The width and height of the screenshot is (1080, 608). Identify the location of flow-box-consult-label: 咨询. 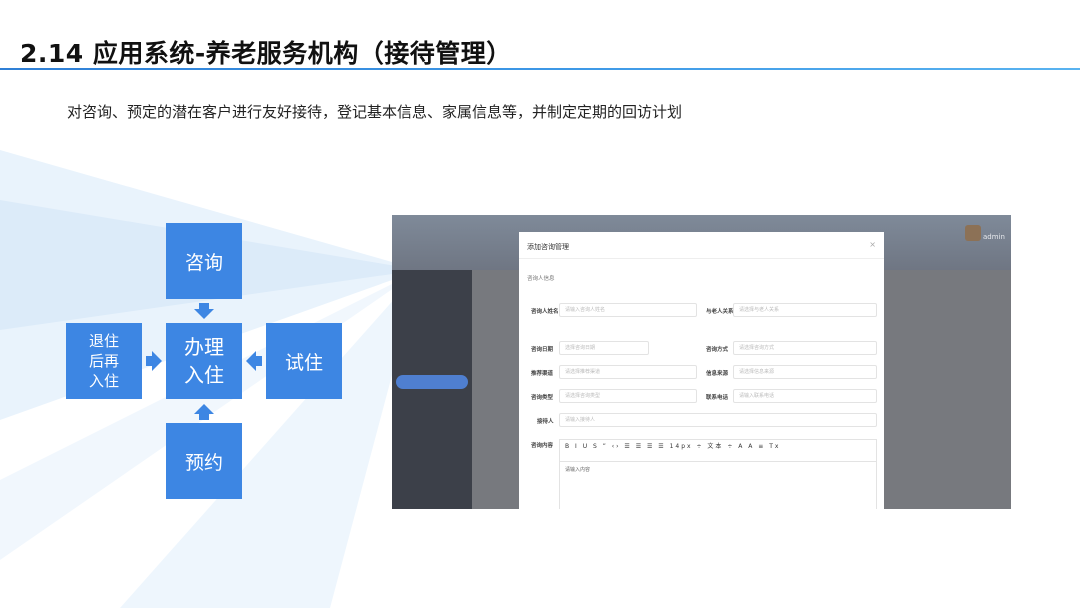
(203, 262).